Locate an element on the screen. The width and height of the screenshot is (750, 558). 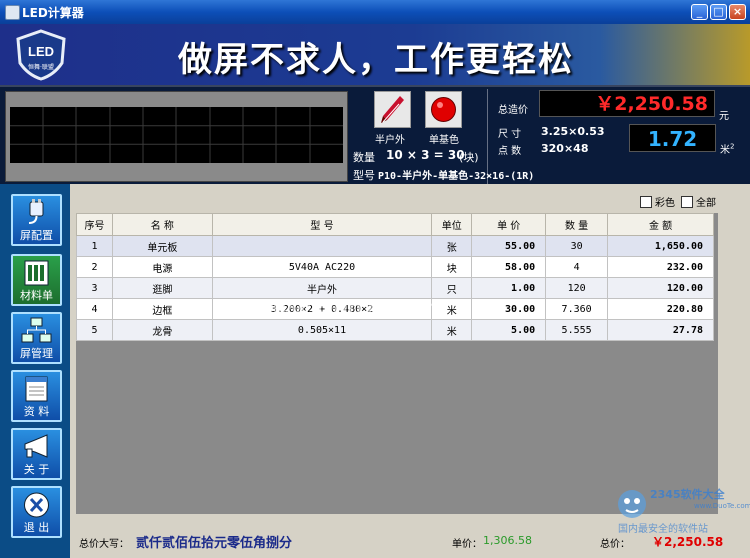
filter-all: 全部 is located at coordinates (698, 201).